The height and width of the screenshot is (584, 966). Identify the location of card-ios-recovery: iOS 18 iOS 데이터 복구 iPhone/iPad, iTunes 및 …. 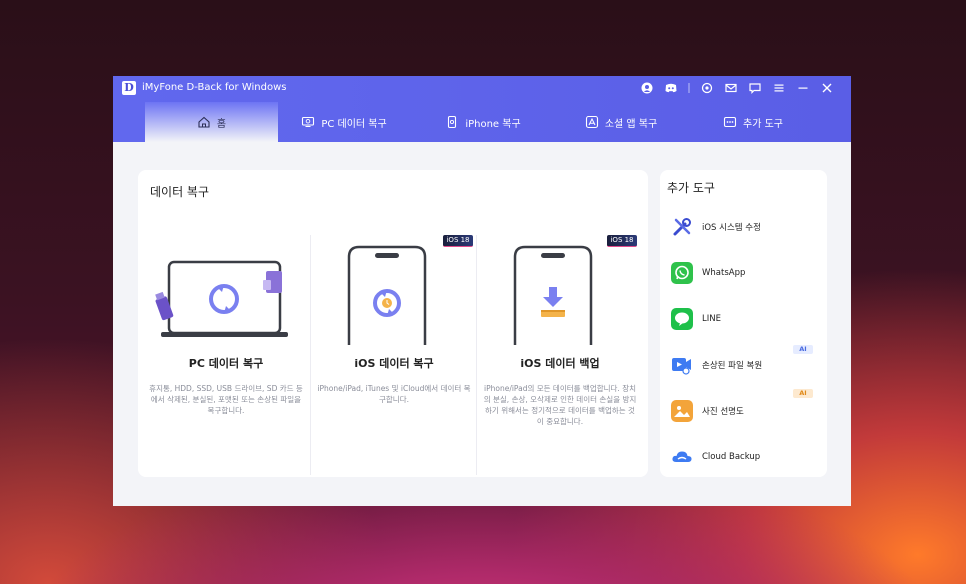
(393, 355).